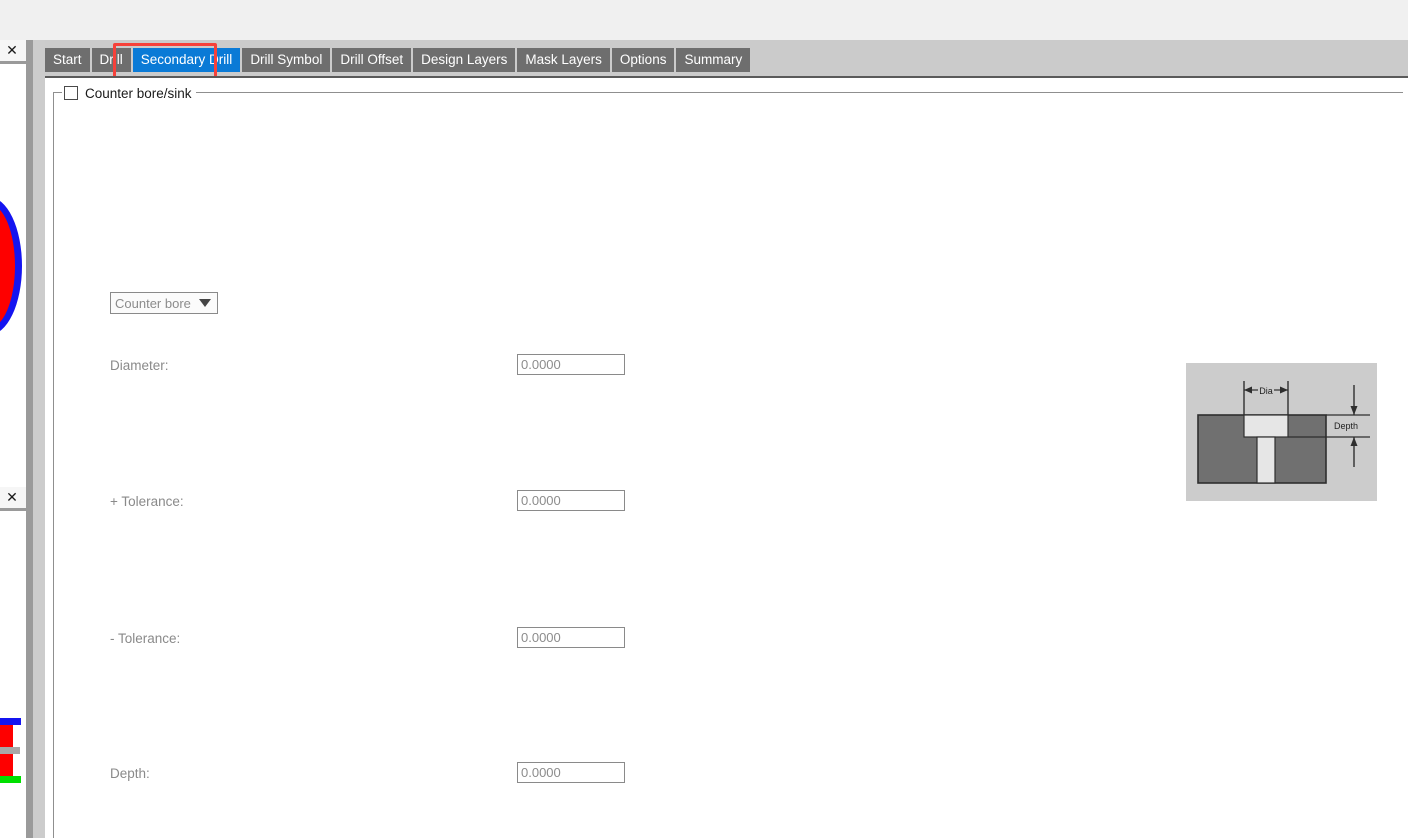  I want to click on group-title-label: Counter bore/sink, so click(138, 93).